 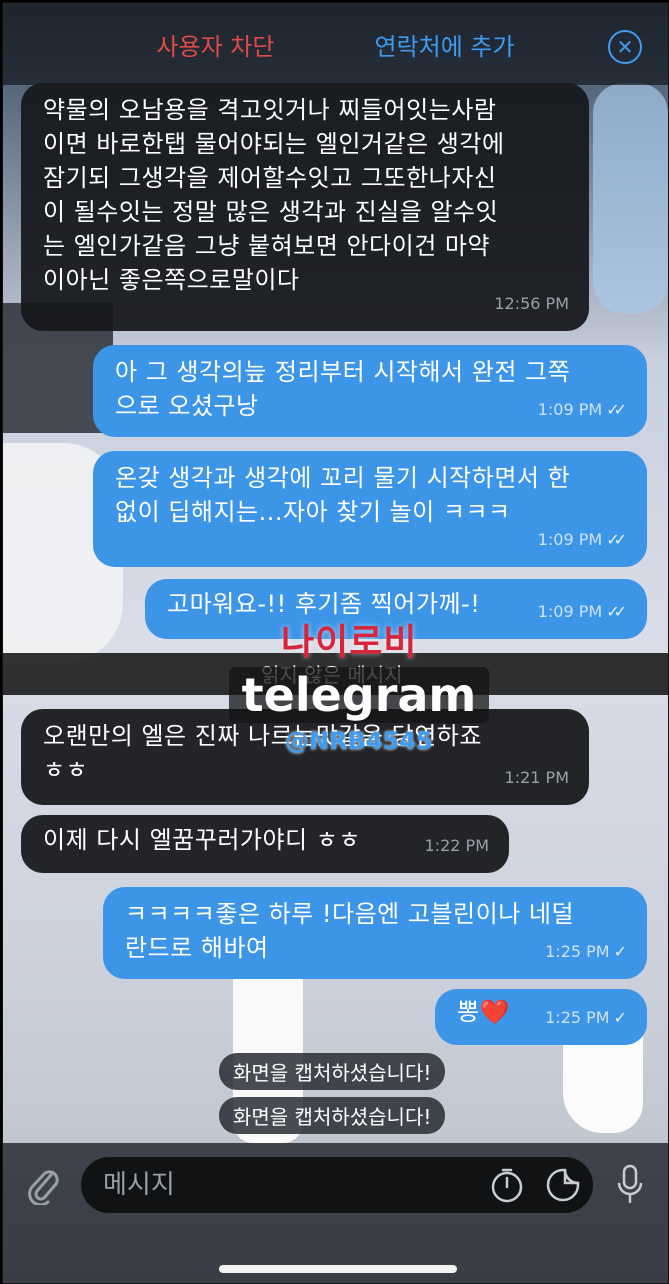 What do you see at coordinates (215, 44) in the screenshot?
I see `block-user-button: 사용자 차단` at bounding box center [215, 44].